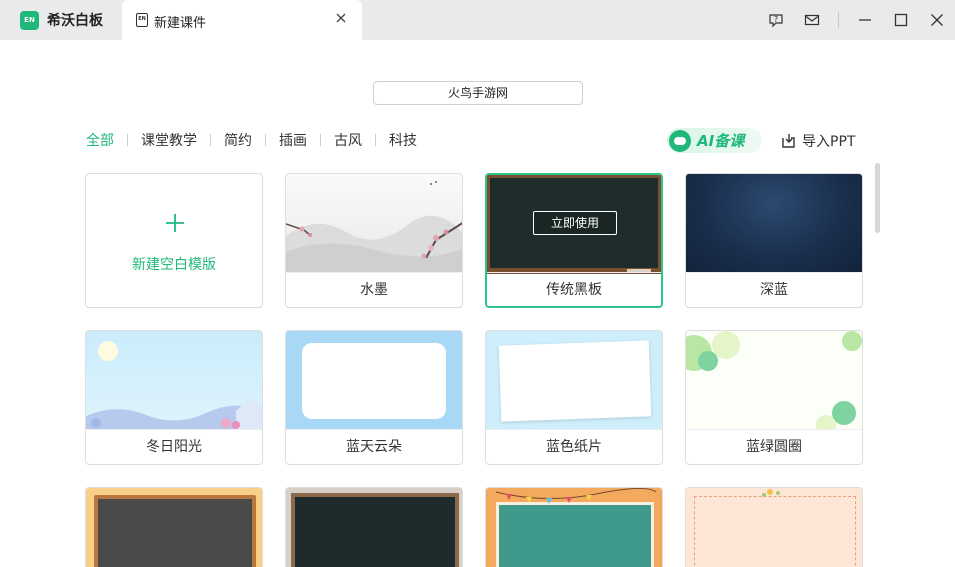  I want to click on app-brand: EN 希沃白板, so click(61, 20).